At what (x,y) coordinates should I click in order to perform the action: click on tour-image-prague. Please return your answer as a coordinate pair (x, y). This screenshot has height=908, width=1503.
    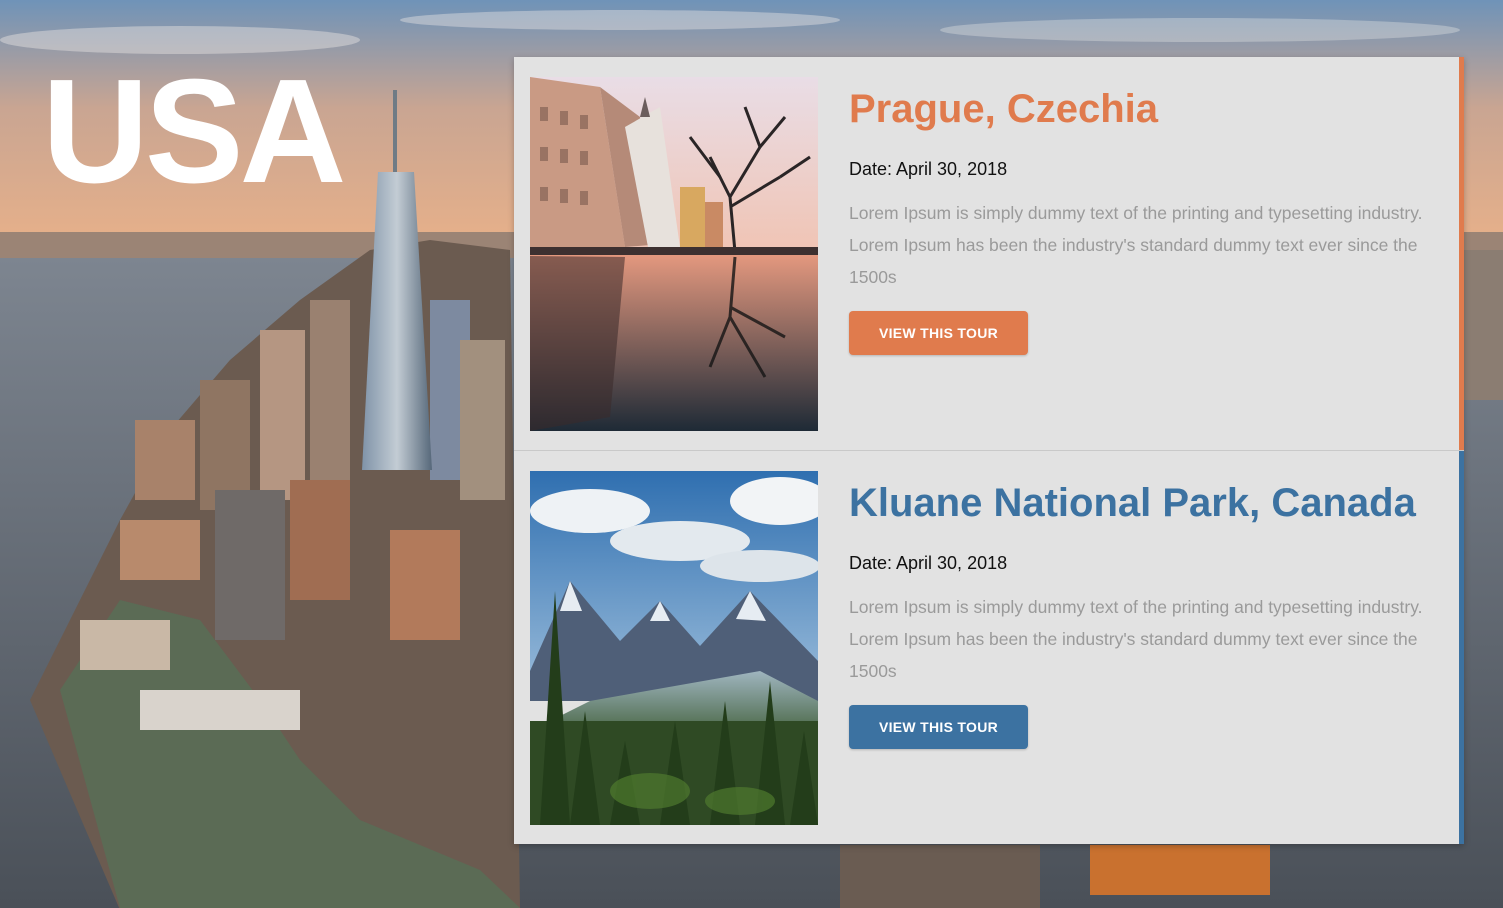
    Looking at the image, I should click on (674, 254).